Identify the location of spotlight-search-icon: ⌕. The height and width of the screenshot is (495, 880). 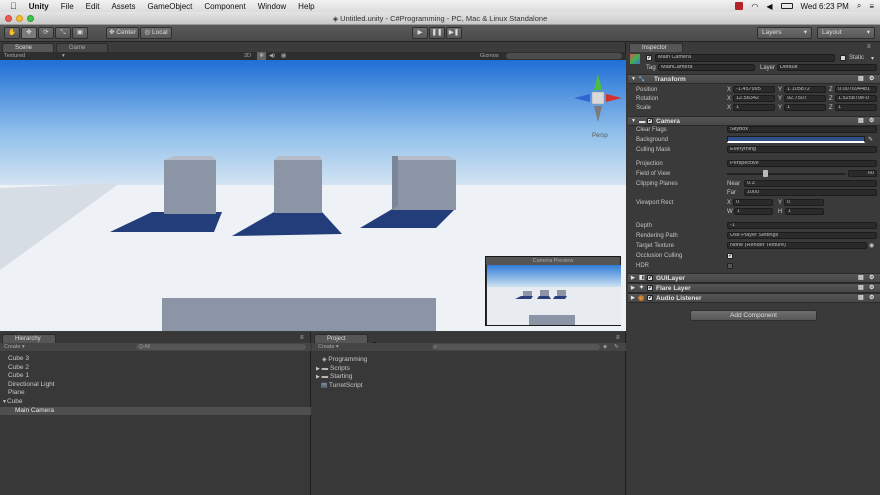
(859, 6).